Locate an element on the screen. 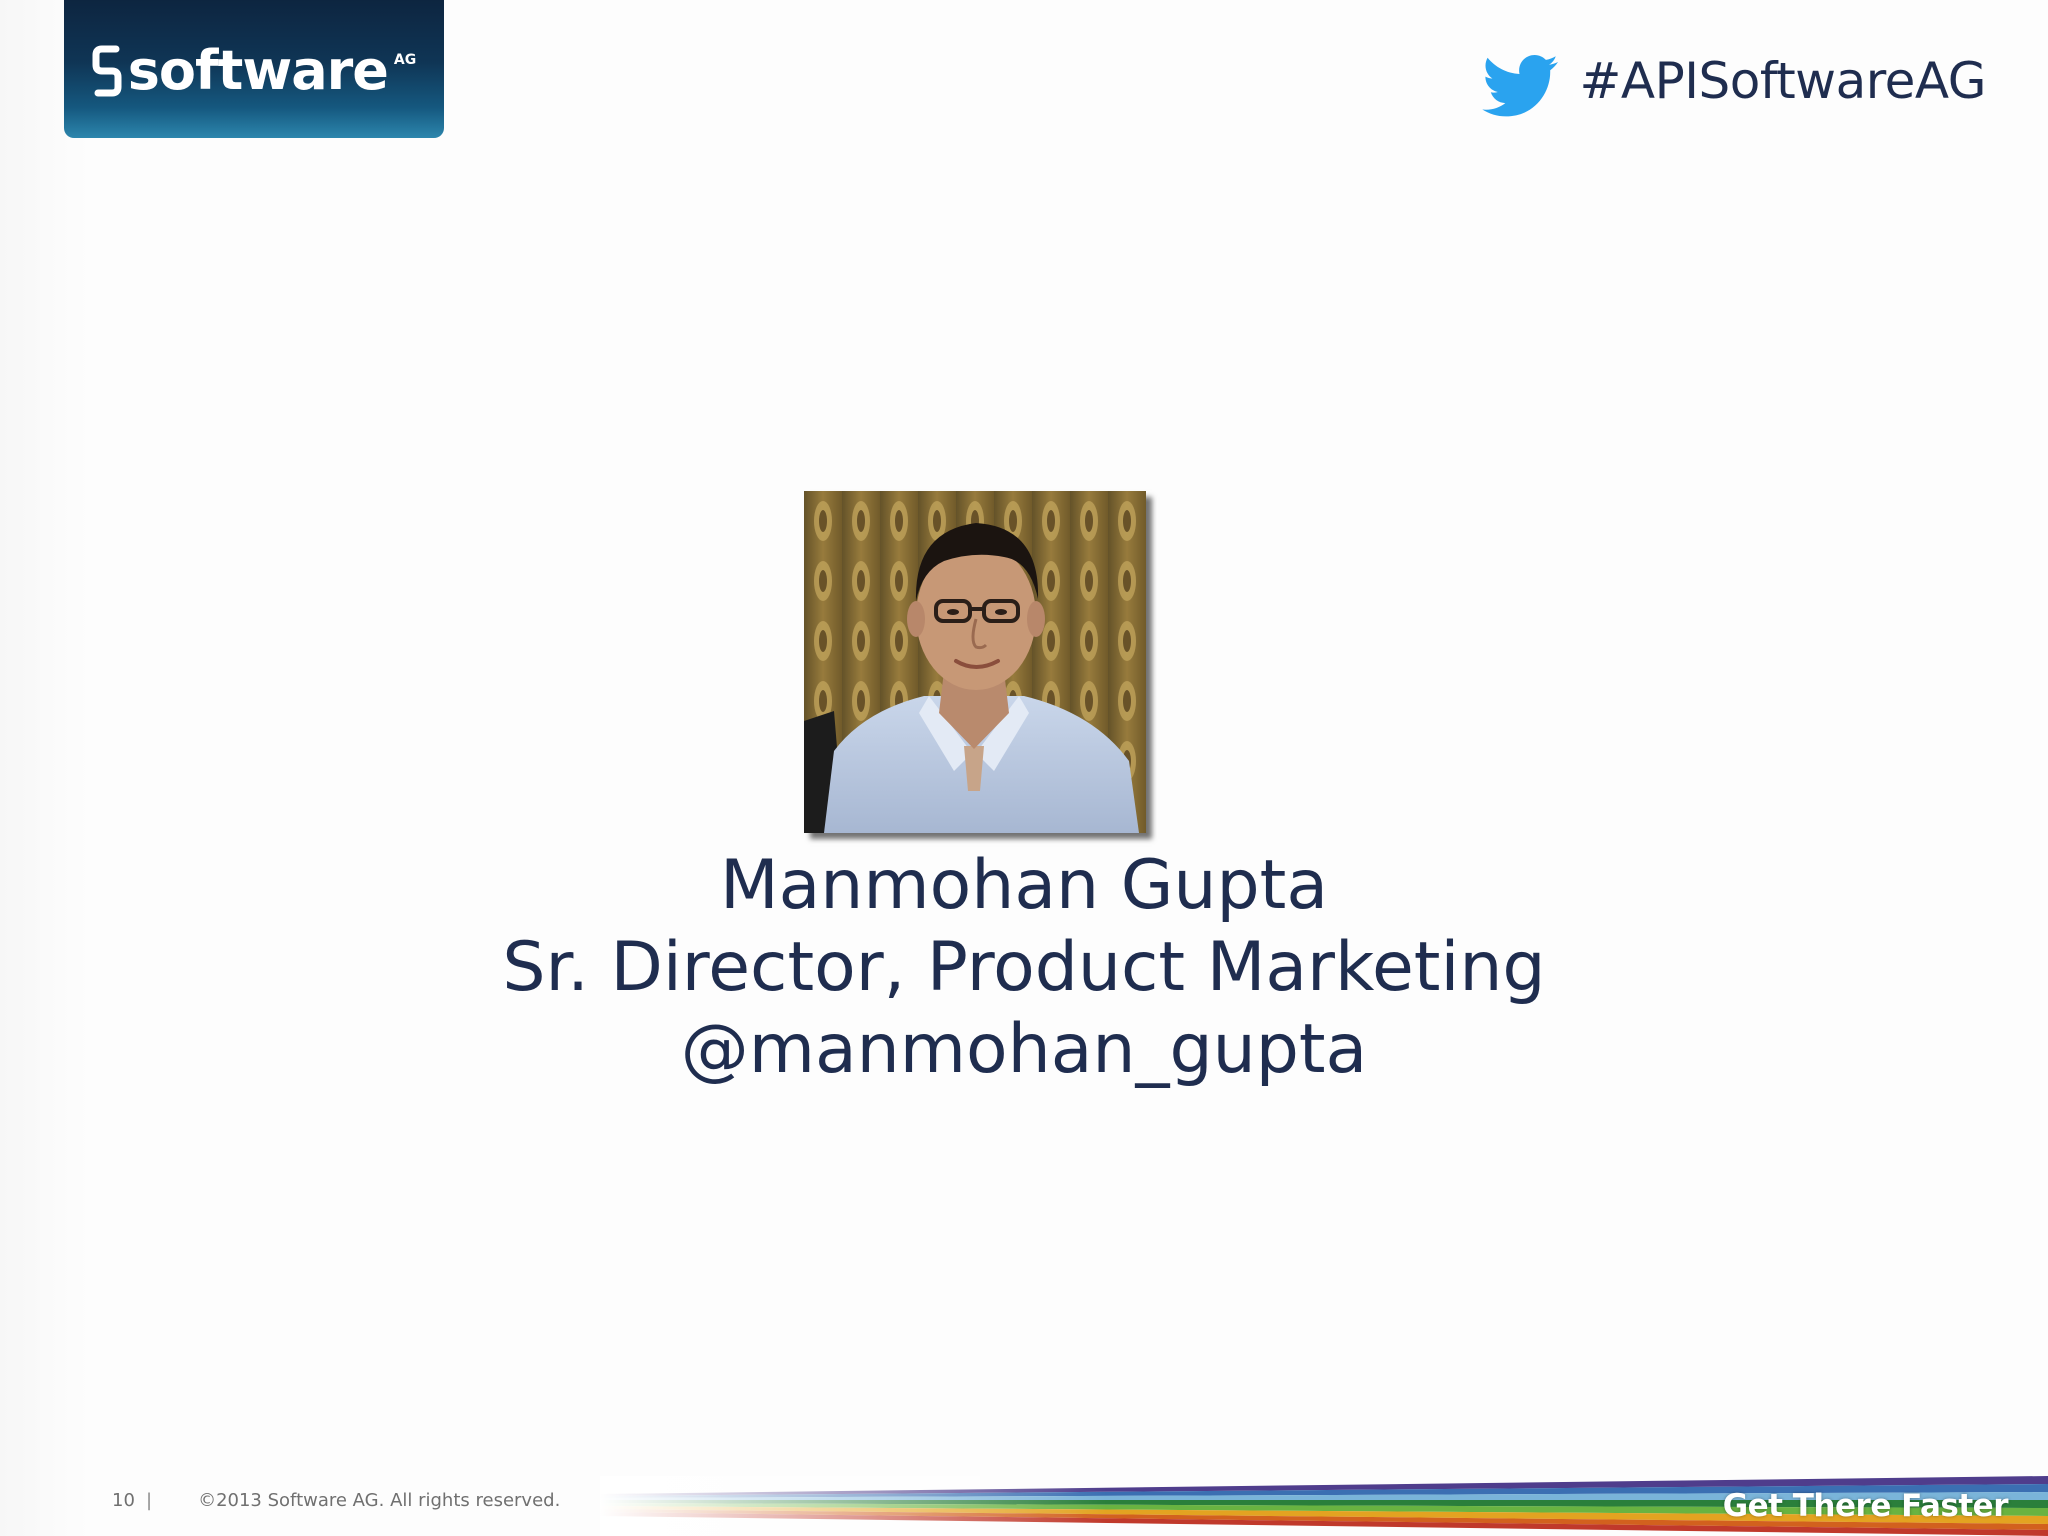 The image size is (2048, 1536). tagline: Get There Faster is located at coordinates (1865, 1506).